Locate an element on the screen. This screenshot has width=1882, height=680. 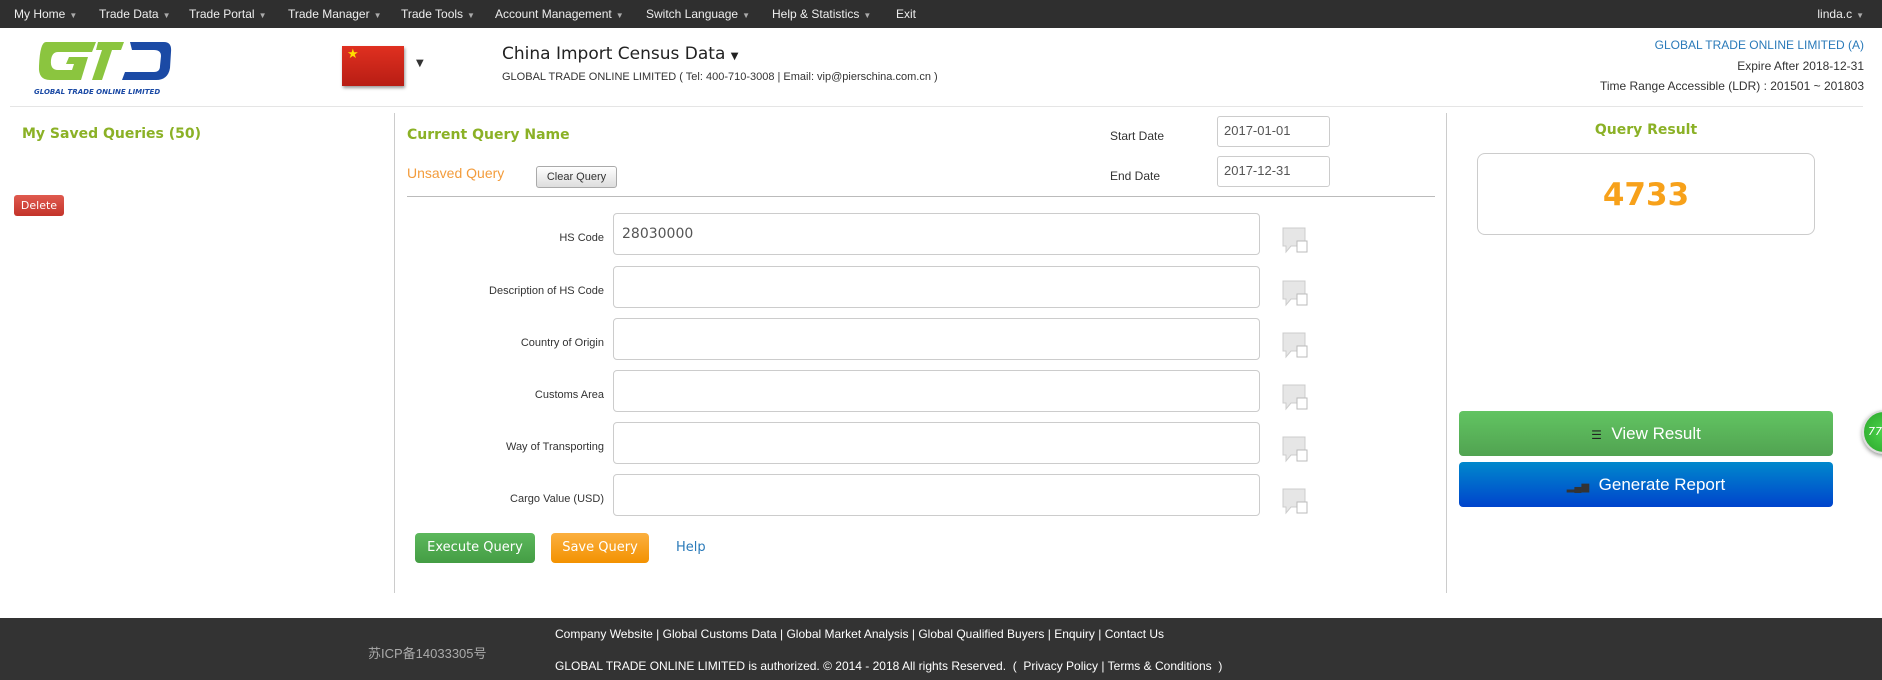
logo-text: GLOBAL TRADE ONLINE LIMITED is located at coordinates (97, 92).